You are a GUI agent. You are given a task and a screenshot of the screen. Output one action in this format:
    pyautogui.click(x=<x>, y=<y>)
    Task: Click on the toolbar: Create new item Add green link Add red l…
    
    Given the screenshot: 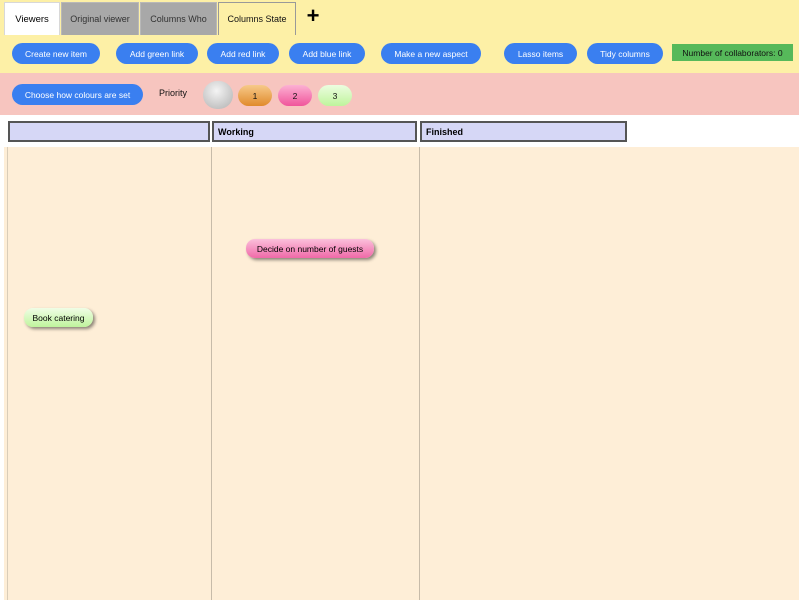 What is the action you would take?
    pyautogui.click(x=399, y=54)
    